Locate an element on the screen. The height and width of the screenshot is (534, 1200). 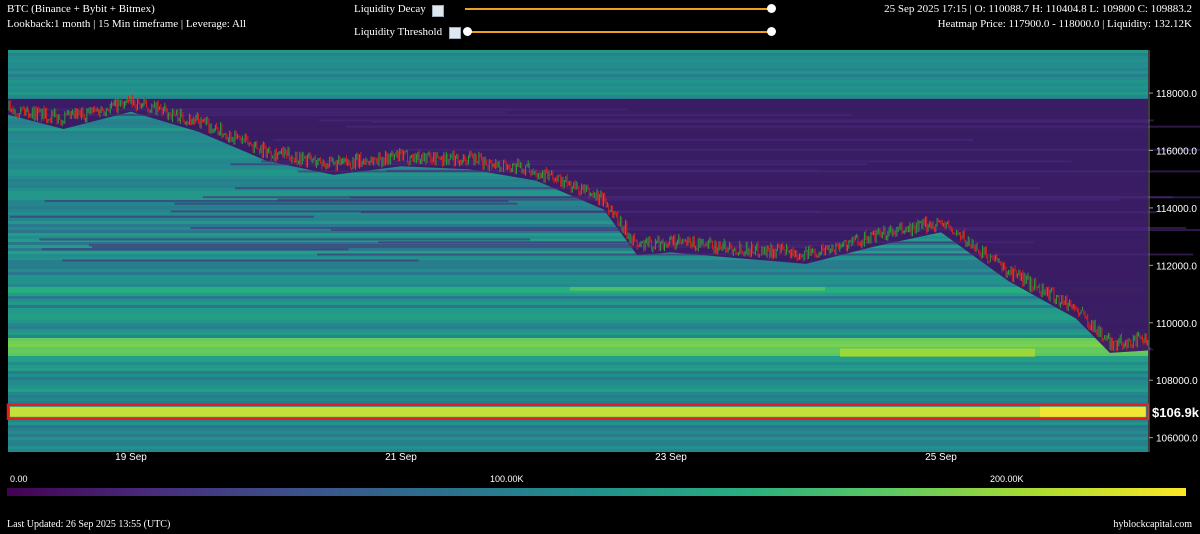
y-tick-label: 106000.0 is located at coordinates (1177, 439).